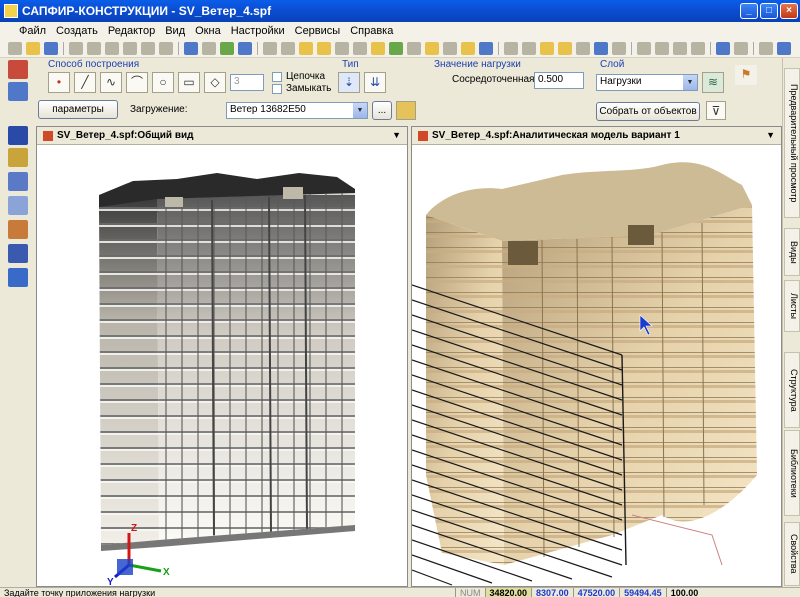 The width and height of the screenshot is (800, 597). What do you see at coordinates (85, 82) in the screenshot?
I see `line-shape-button: ╱` at bounding box center [85, 82].